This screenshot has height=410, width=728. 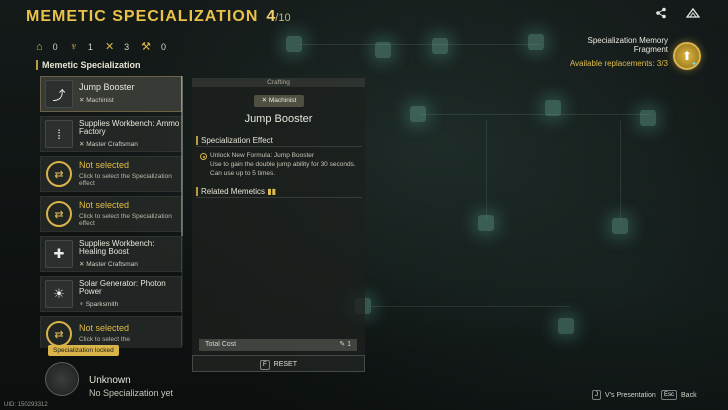 I want to click on related-heading: Related Memetics ▮▮, so click(x=236, y=191).